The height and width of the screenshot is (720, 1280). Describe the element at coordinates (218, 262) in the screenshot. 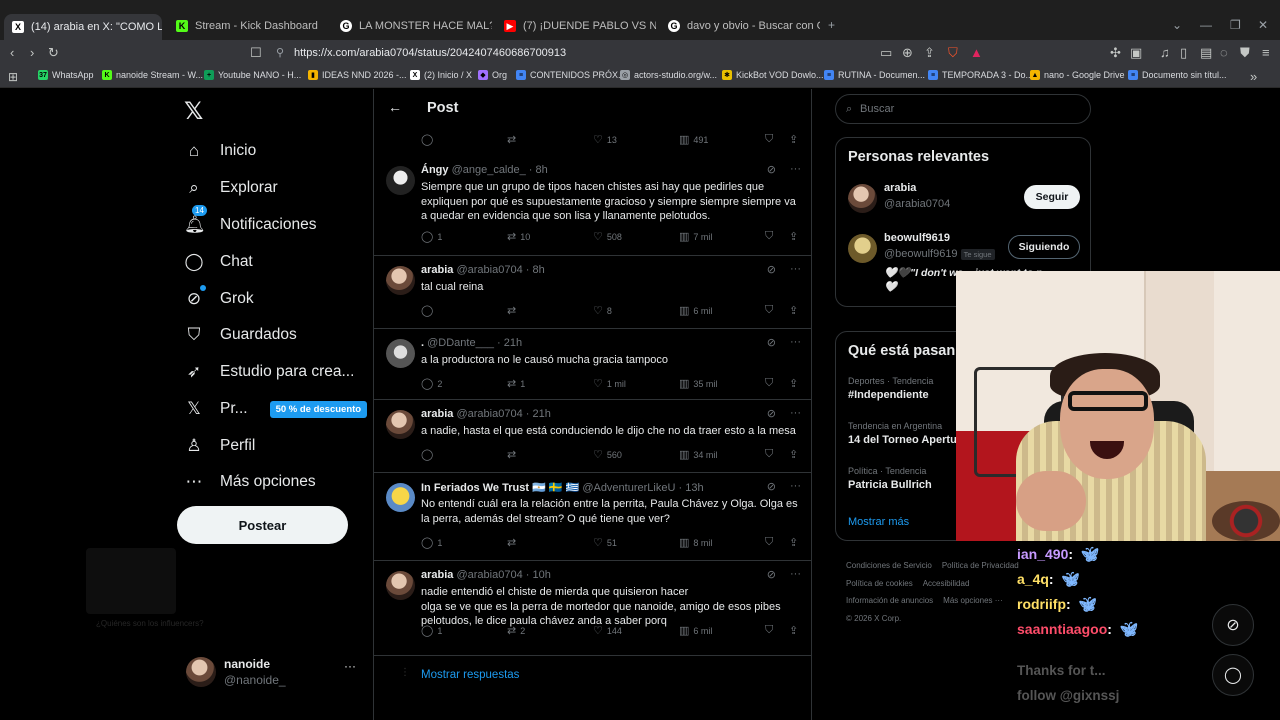

I see `nav-item-chat: ◯ Chat` at that location.